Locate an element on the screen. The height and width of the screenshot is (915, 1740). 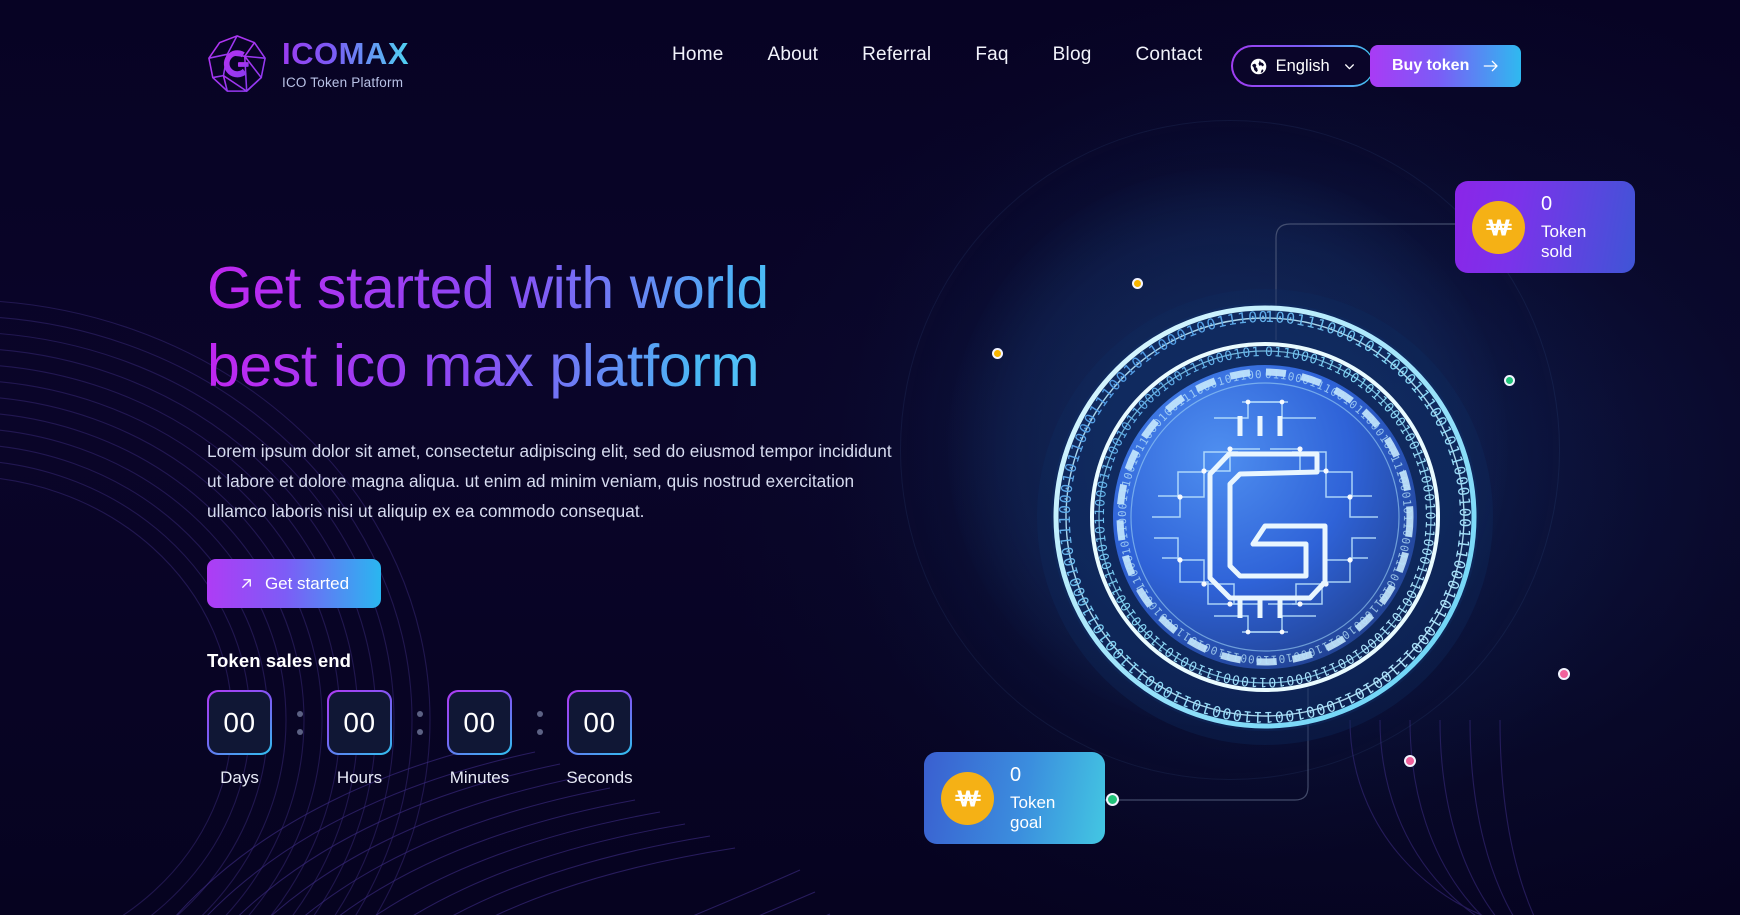
headline-line-1: Get started with world is located at coordinates (557, 289).